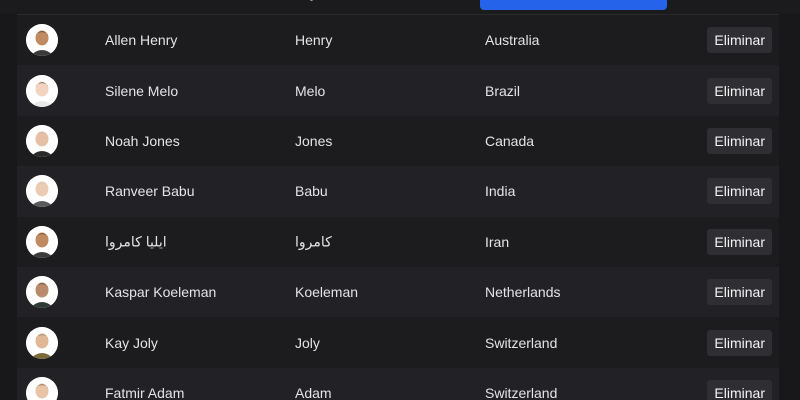 The image size is (800, 400). Describe the element at coordinates (510, 140) in the screenshot. I see `country-cell: Canada` at that location.